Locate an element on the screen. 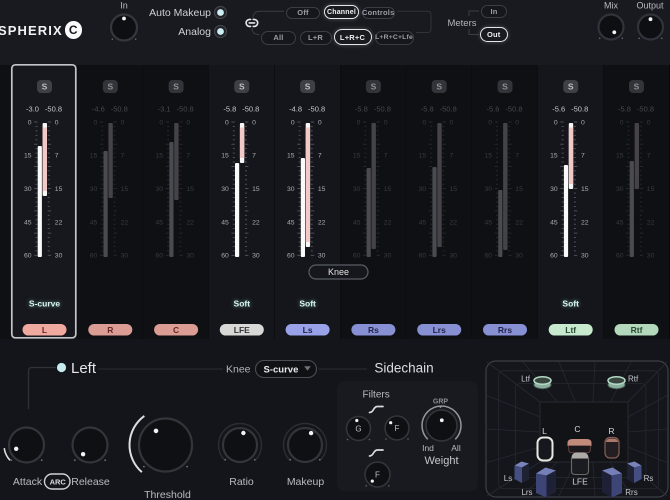 The height and width of the screenshot is (500, 670). svg-text: L is located at coordinates (544, 431).